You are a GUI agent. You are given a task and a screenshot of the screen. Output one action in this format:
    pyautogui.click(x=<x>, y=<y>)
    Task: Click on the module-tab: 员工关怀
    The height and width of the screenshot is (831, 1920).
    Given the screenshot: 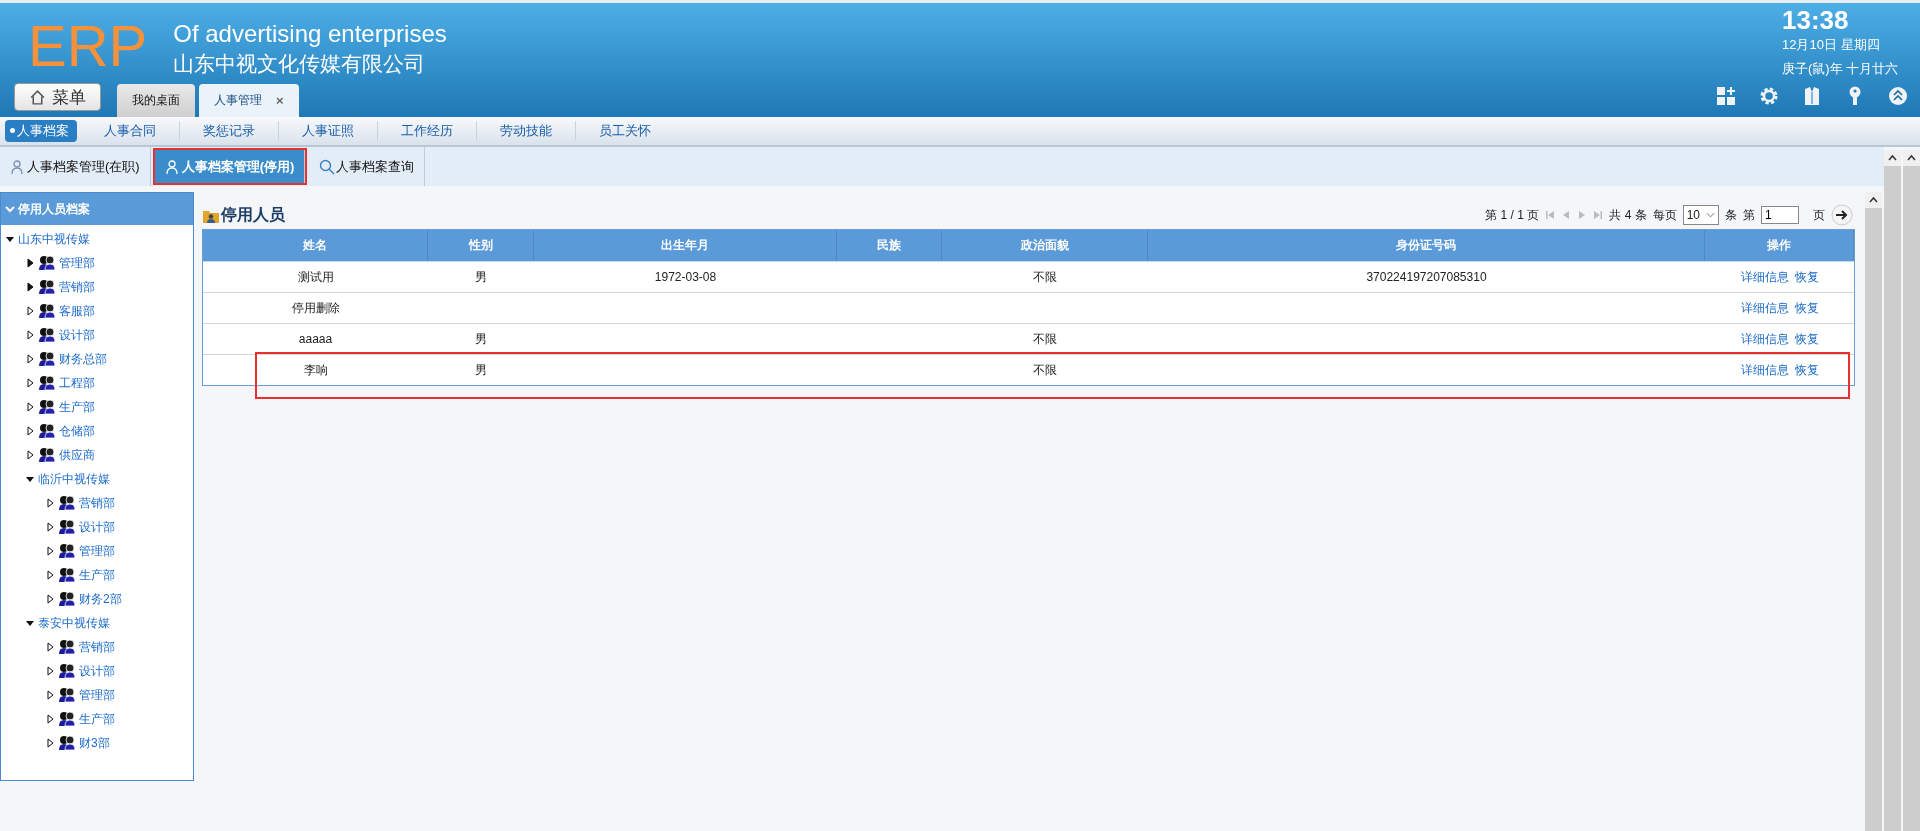 What is the action you would take?
    pyautogui.click(x=625, y=131)
    